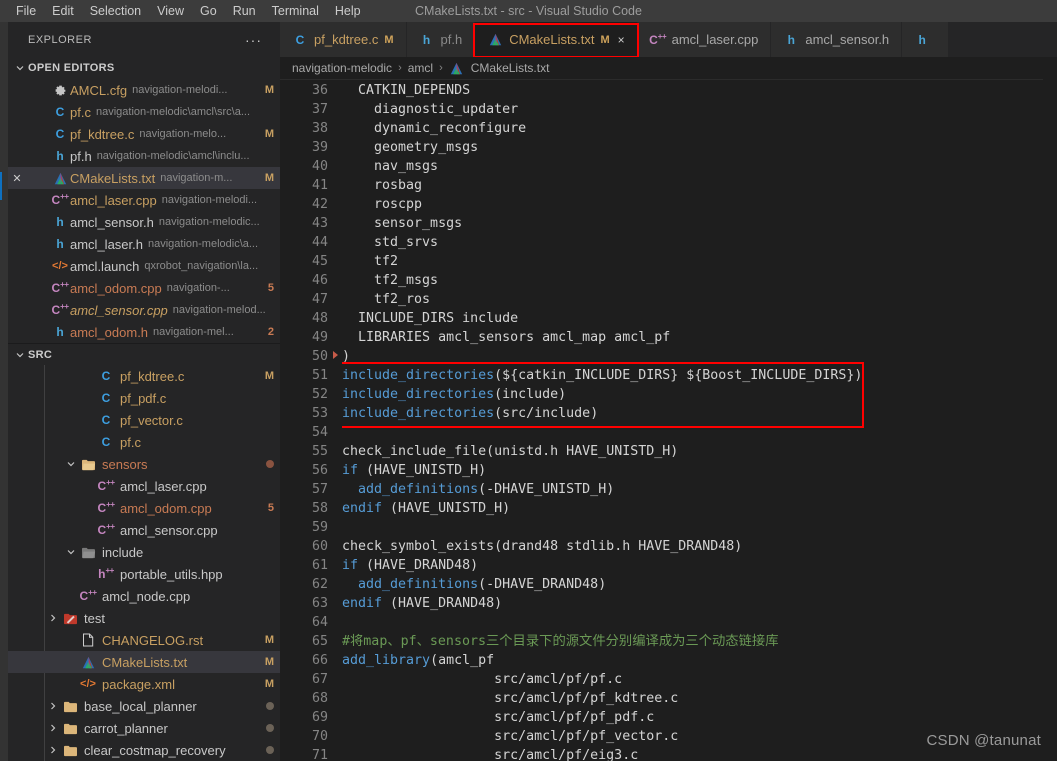 The image size is (1057, 761). What do you see at coordinates (556, 39) in the screenshot?
I see `editor-tab: CMakeLists.txt M ×` at bounding box center [556, 39].